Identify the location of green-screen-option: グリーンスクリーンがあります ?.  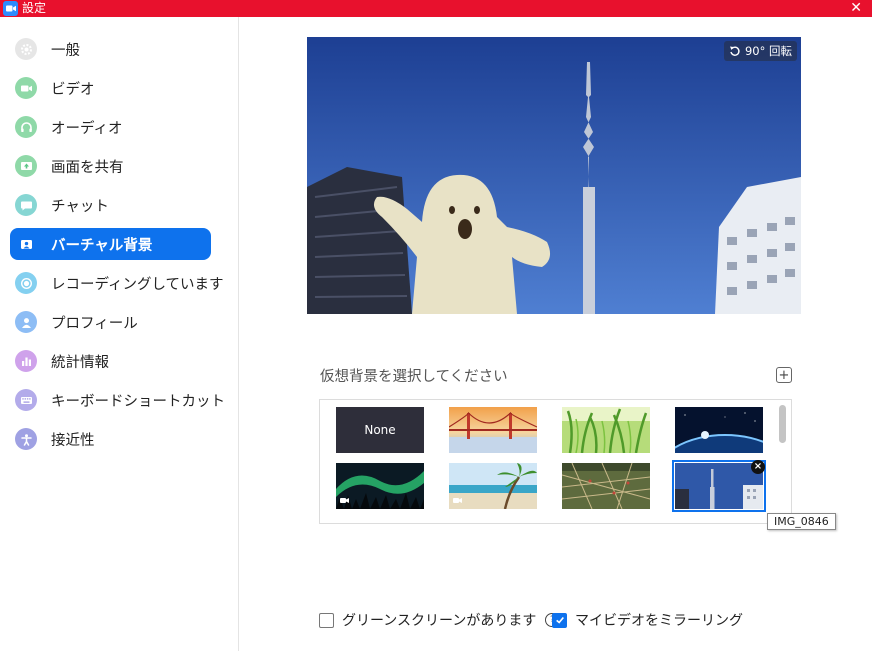
(439, 620).